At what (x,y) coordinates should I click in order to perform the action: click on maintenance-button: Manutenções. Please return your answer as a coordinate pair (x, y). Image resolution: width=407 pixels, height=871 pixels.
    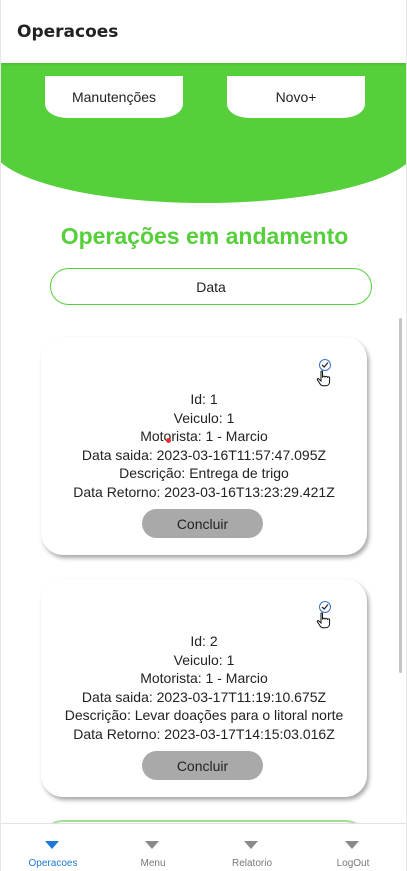
    Looking at the image, I should click on (114, 97).